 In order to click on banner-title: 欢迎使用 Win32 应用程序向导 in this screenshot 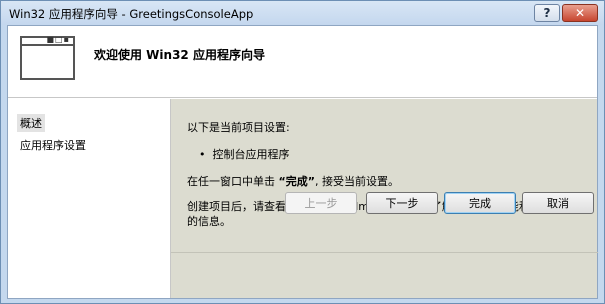, I will do `click(179, 55)`.